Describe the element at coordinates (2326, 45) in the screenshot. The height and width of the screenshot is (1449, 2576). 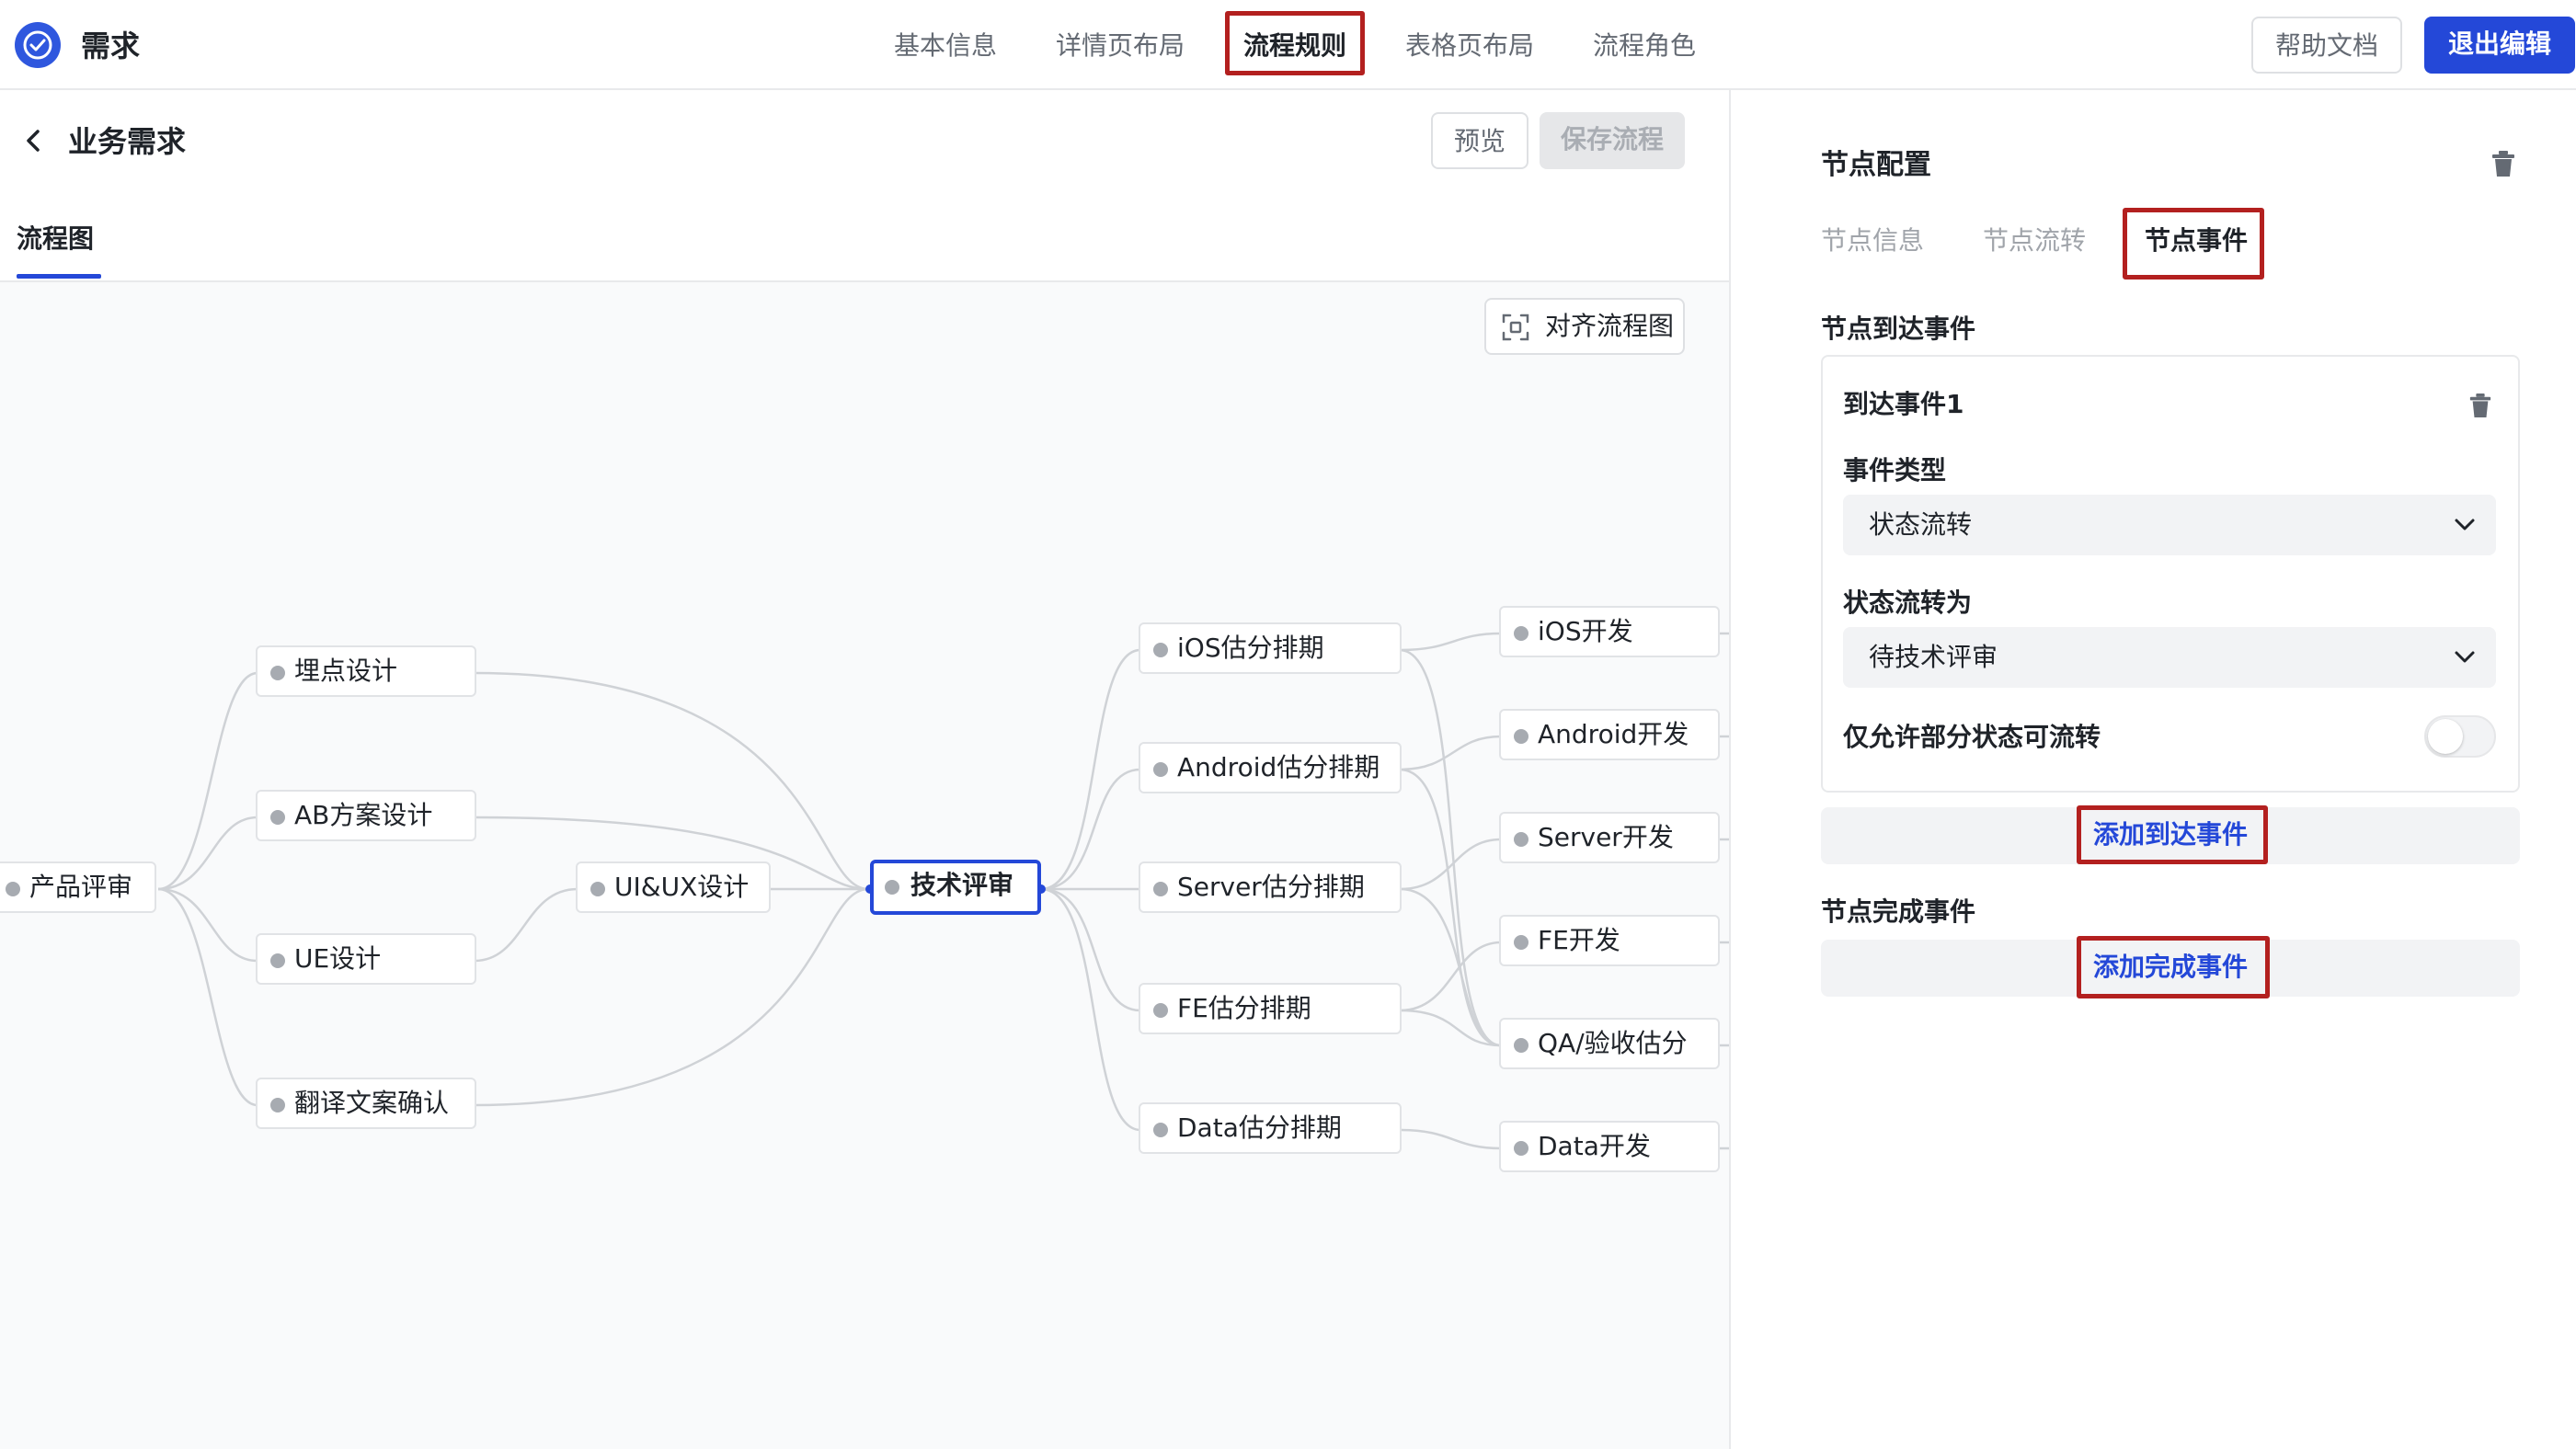
I see `help-docs-button: 帮助文档` at that location.